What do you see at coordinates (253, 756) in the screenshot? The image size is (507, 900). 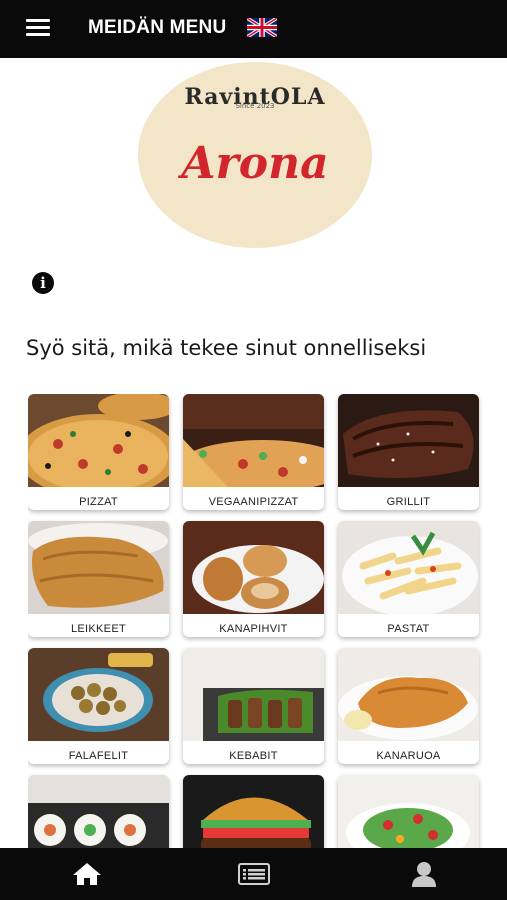 I see `category-label: KEBABIT` at bounding box center [253, 756].